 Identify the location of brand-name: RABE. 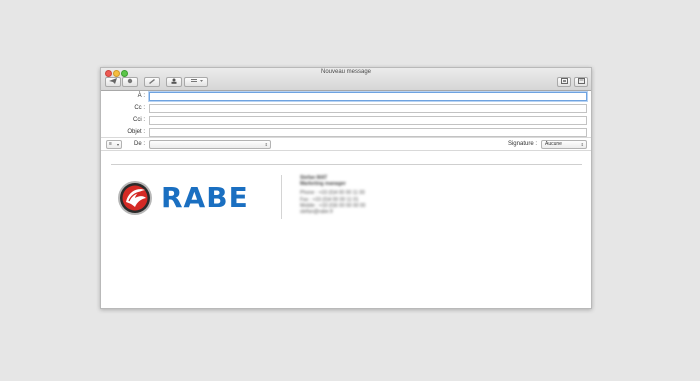
(205, 197).